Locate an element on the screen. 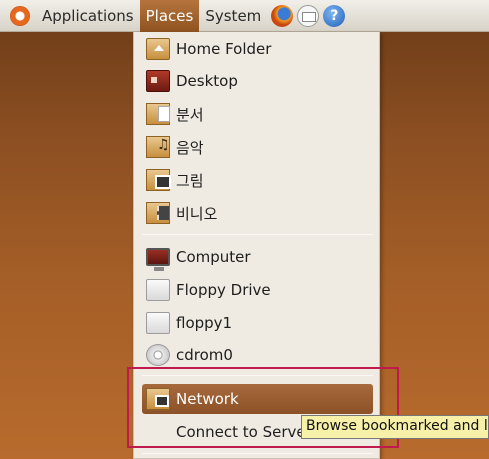  menu-item-videos: 비니오 is located at coordinates (257, 213).